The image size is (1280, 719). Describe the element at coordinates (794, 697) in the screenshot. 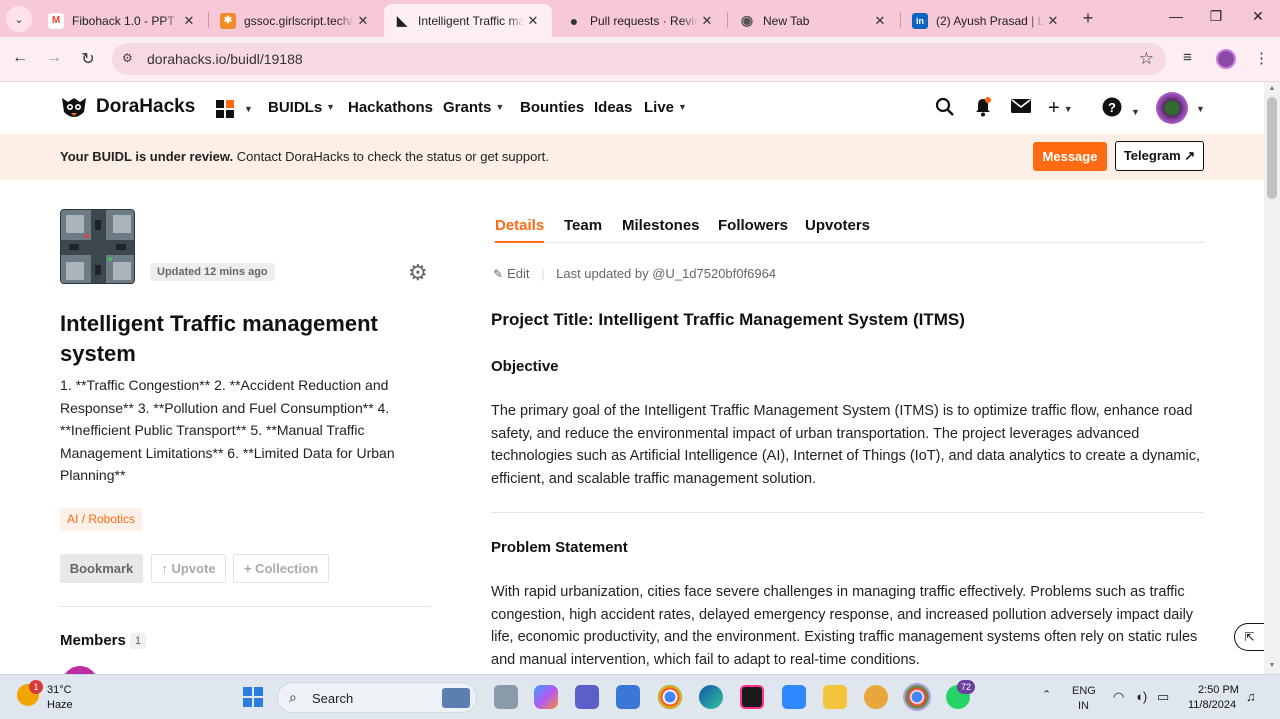

I see `notepad-icon` at that location.